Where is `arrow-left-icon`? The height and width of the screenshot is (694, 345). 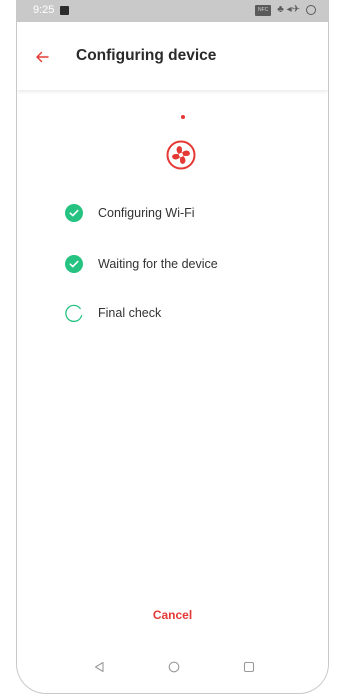
arrow-left-icon is located at coordinates (42, 57).